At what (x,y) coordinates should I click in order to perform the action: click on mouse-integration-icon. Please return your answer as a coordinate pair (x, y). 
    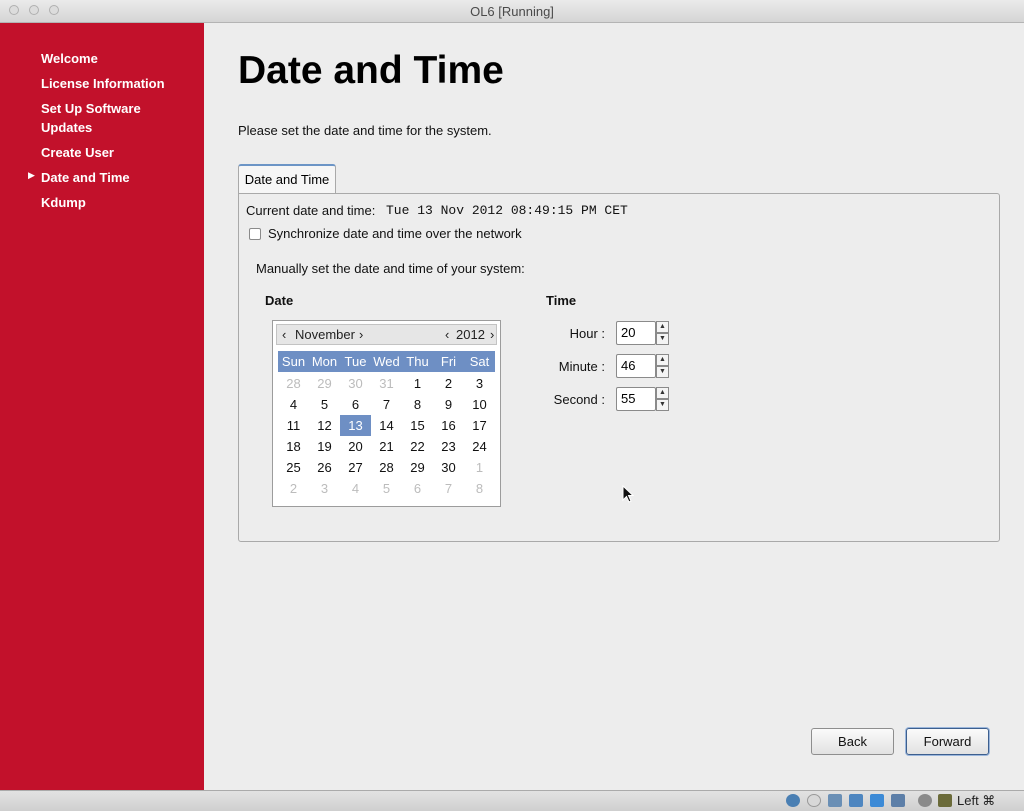
    Looking at the image, I should click on (925, 800).